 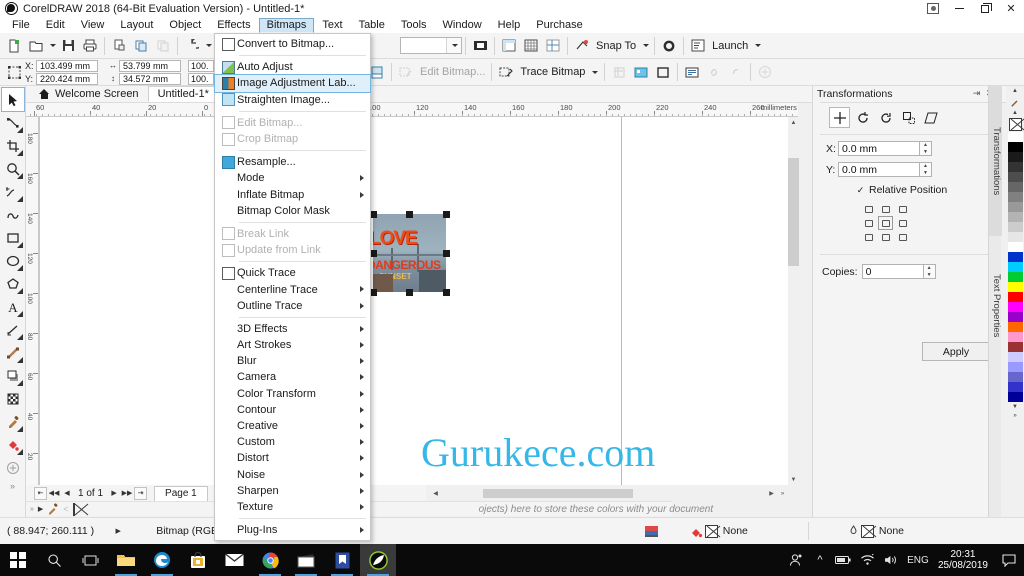 What do you see at coordinates (553, 46) in the screenshot?
I see `show-guidelines-icon` at bounding box center [553, 46].